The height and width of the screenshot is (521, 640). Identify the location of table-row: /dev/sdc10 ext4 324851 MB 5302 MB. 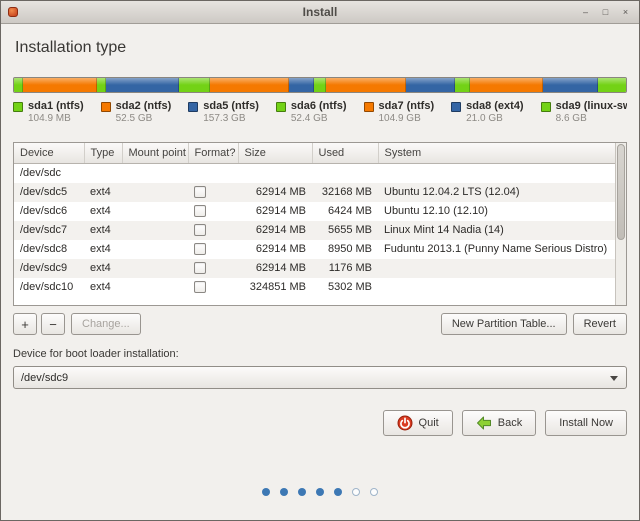
(314, 287).